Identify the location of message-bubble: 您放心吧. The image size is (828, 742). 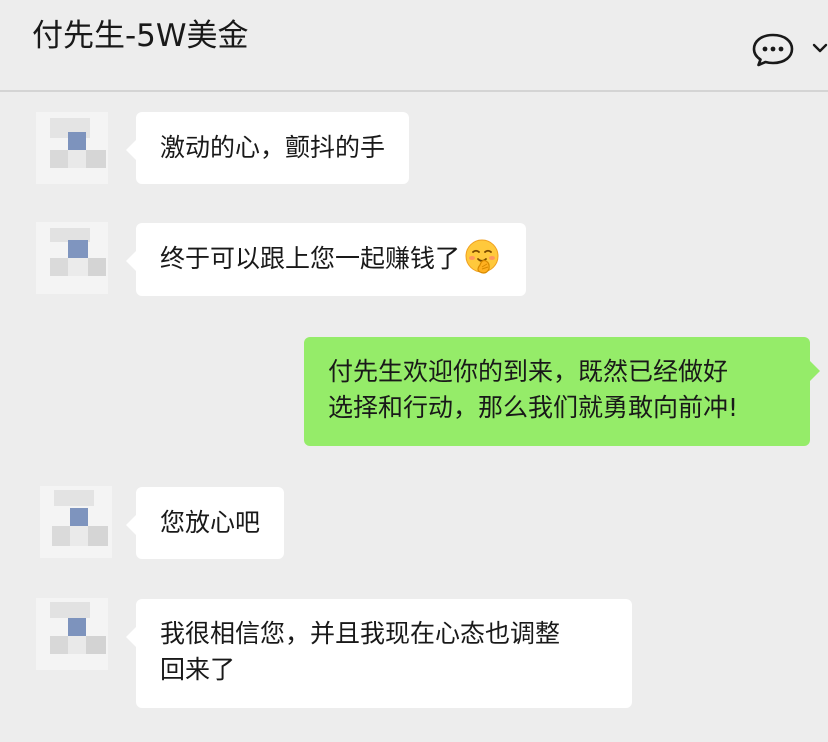
(205, 523).